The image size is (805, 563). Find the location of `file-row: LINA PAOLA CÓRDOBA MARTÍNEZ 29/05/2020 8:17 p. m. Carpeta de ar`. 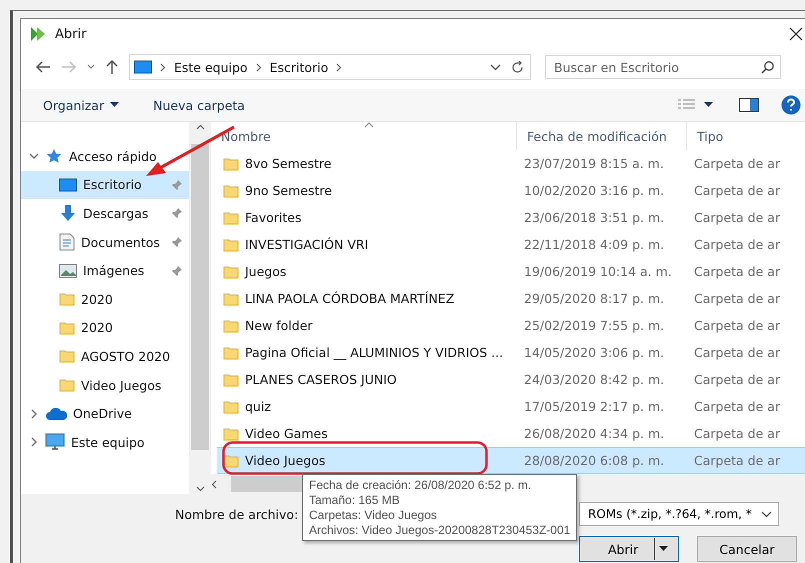

file-row: LINA PAOLA CÓRDOBA MARTÍNEZ 29/05/2020 8:17 p. m. Carpeta de ar is located at coordinates (511, 298).